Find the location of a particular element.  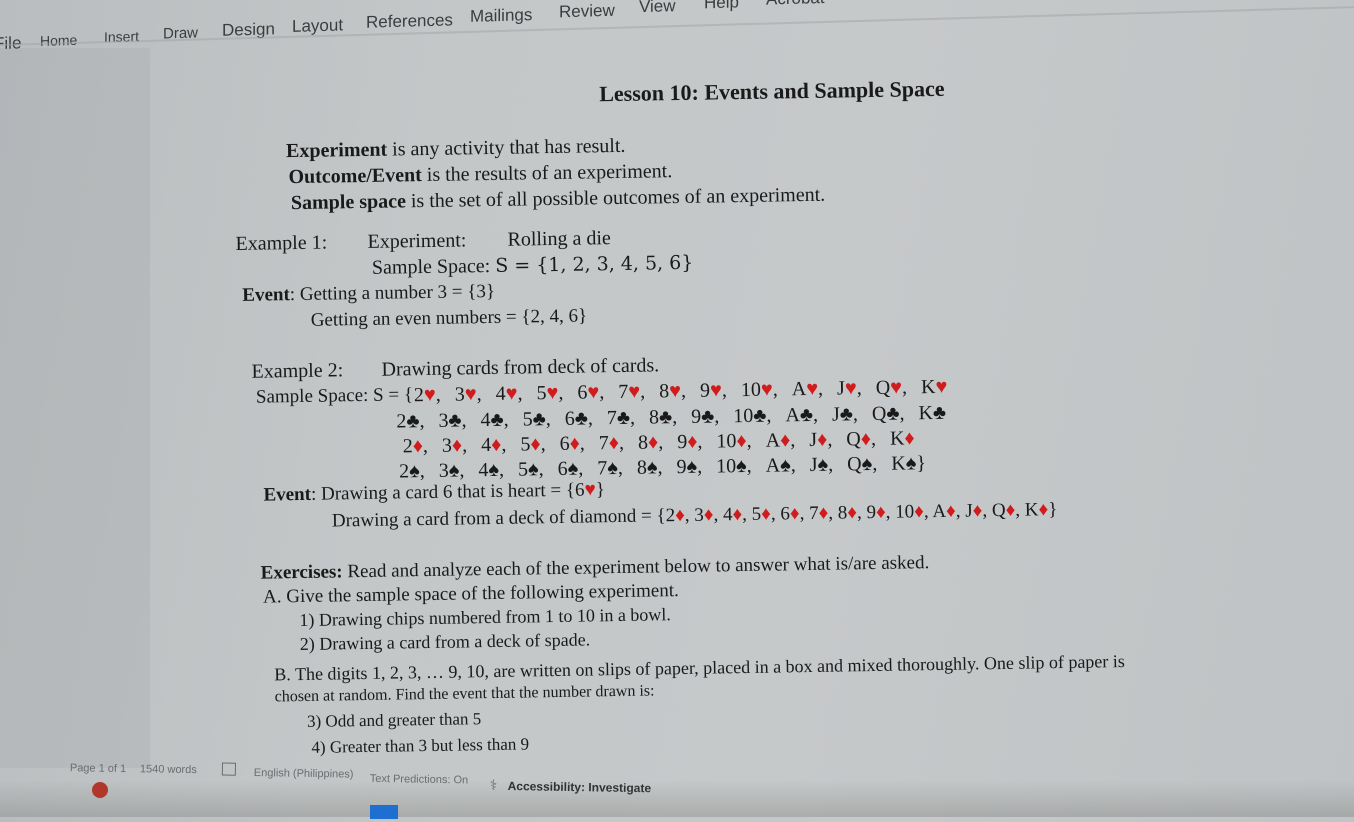

card-4-diamond: 4♦, is located at coordinates (494, 445).